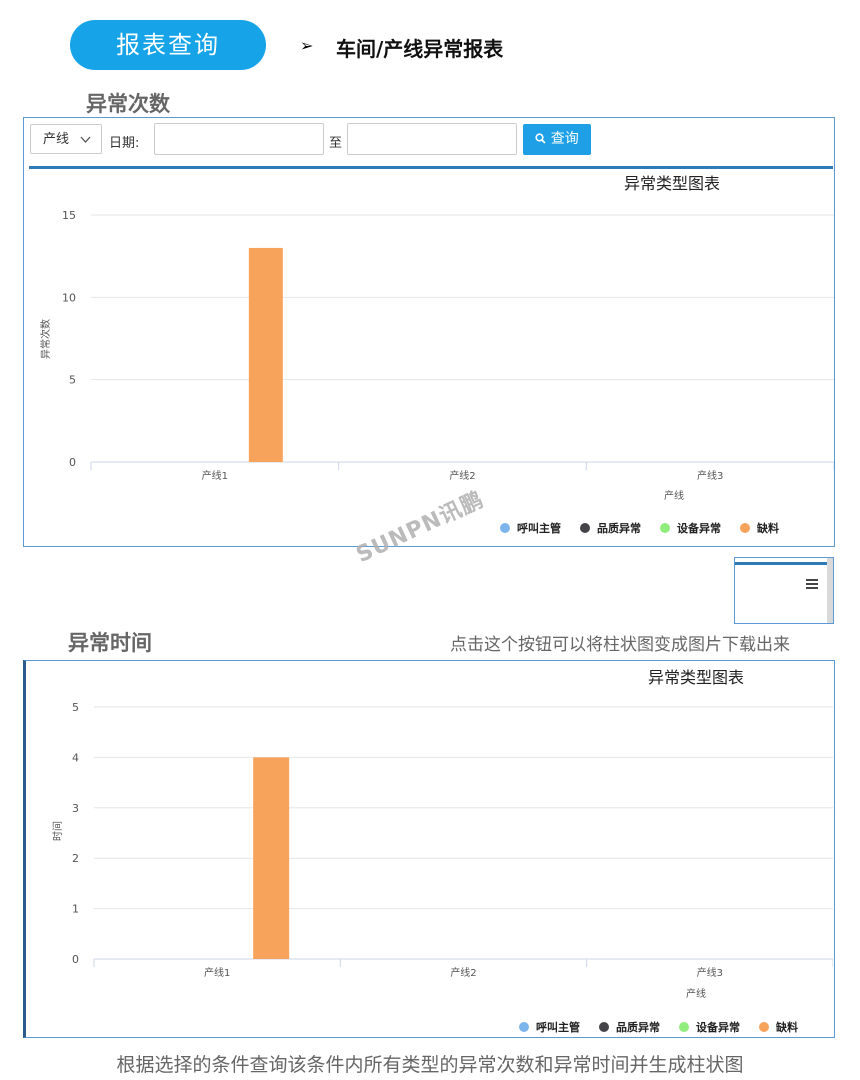  Describe the element at coordinates (784, 590) in the screenshot. I see `export-menu-preview` at that location.